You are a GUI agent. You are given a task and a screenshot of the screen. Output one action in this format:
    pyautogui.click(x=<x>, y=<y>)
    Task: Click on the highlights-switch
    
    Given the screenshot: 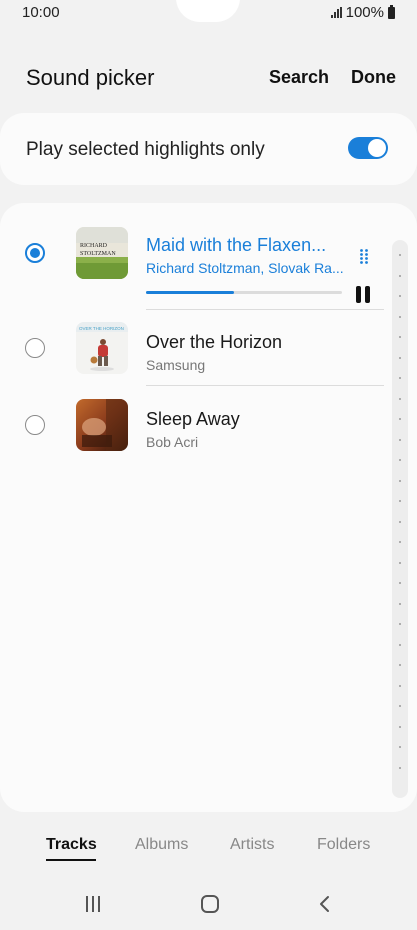 What is the action you would take?
    pyautogui.click(x=368, y=148)
    